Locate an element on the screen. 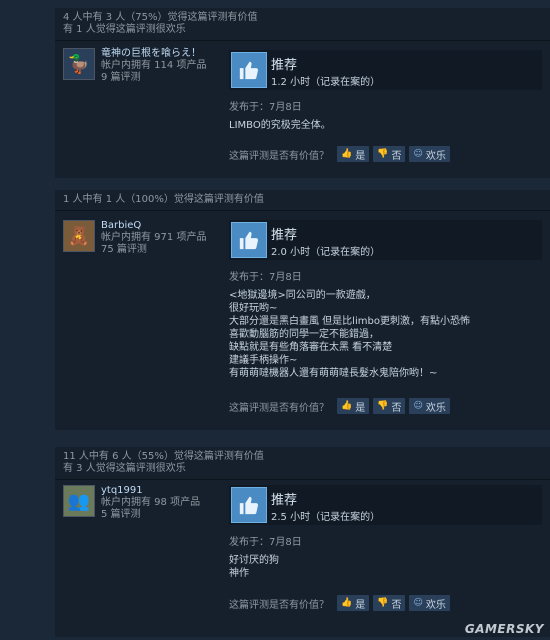  duck-icon: 🦆 is located at coordinates (79, 64).